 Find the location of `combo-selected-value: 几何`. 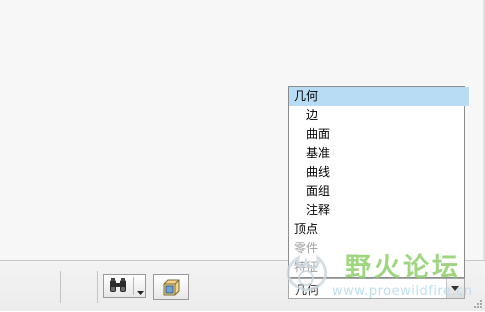

combo-selected-value: 几何 is located at coordinates (307, 290).